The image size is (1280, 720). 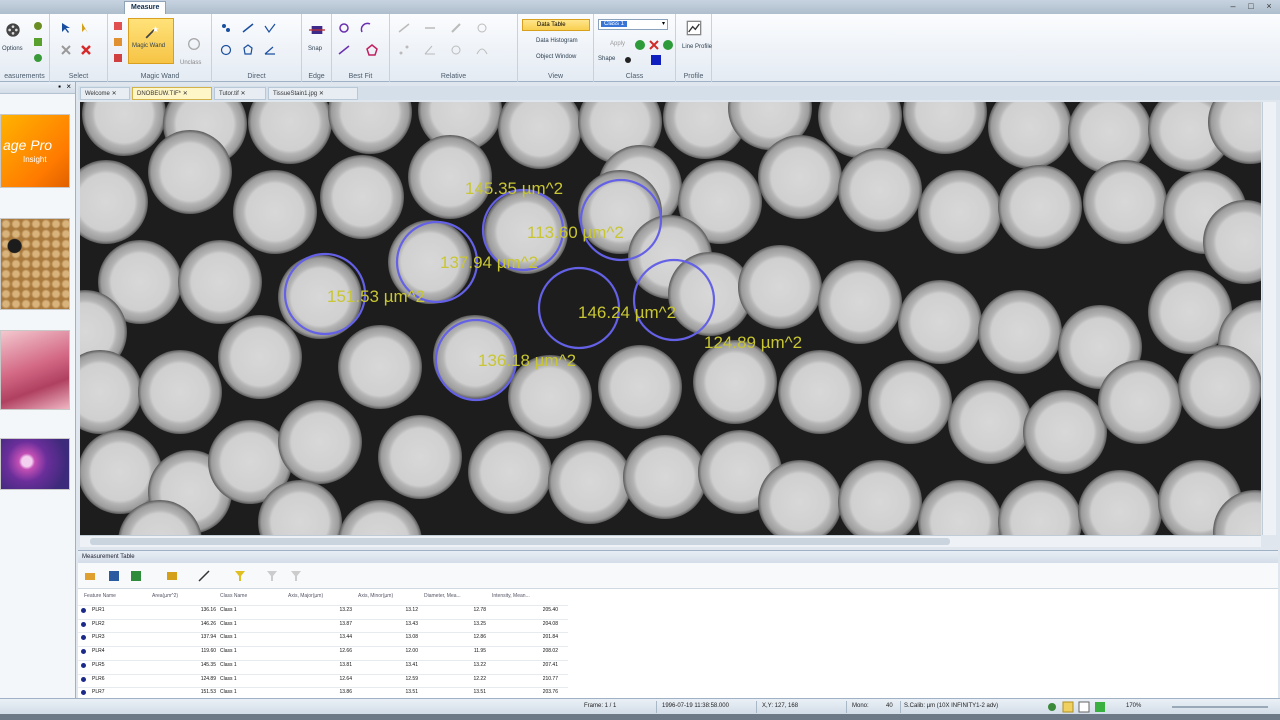 I want to click on relative-circle-icon, so click(x=482, y=28).